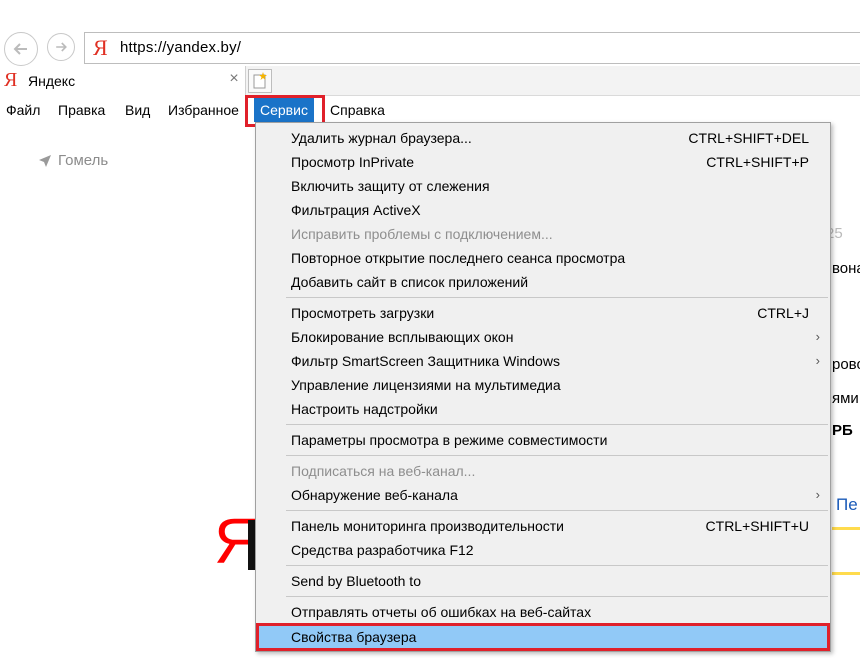 The height and width of the screenshot is (658, 860). What do you see at coordinates (81, 110) in the screenshot?
I see `menu-edit: Правка` at bounding box center [81, 110].